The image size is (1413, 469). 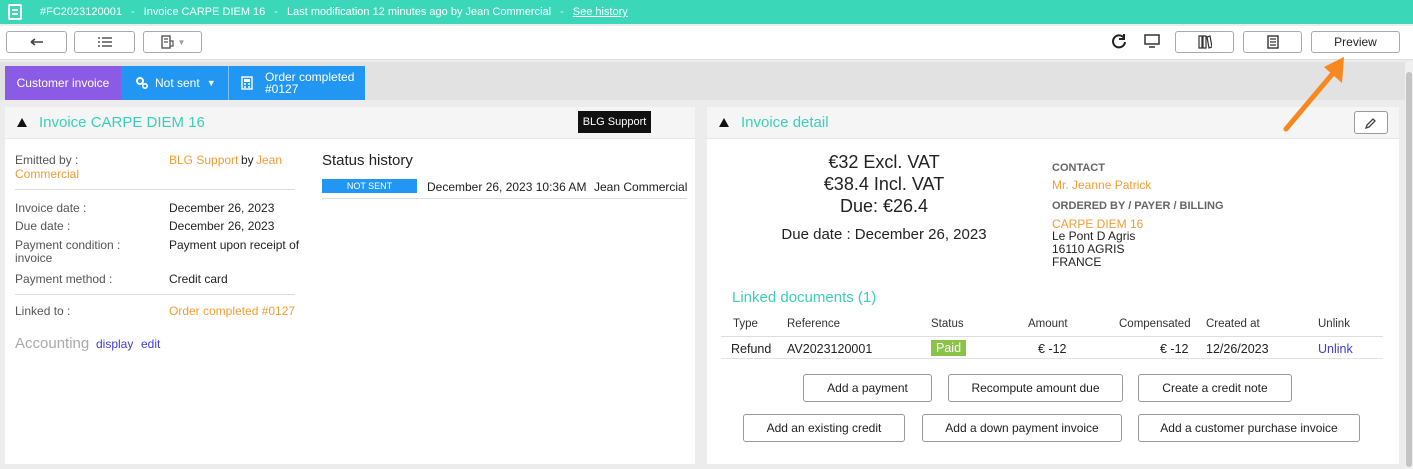 I want to click on invoice-type-badge: Customer invoice, so click(x=63, y=83).